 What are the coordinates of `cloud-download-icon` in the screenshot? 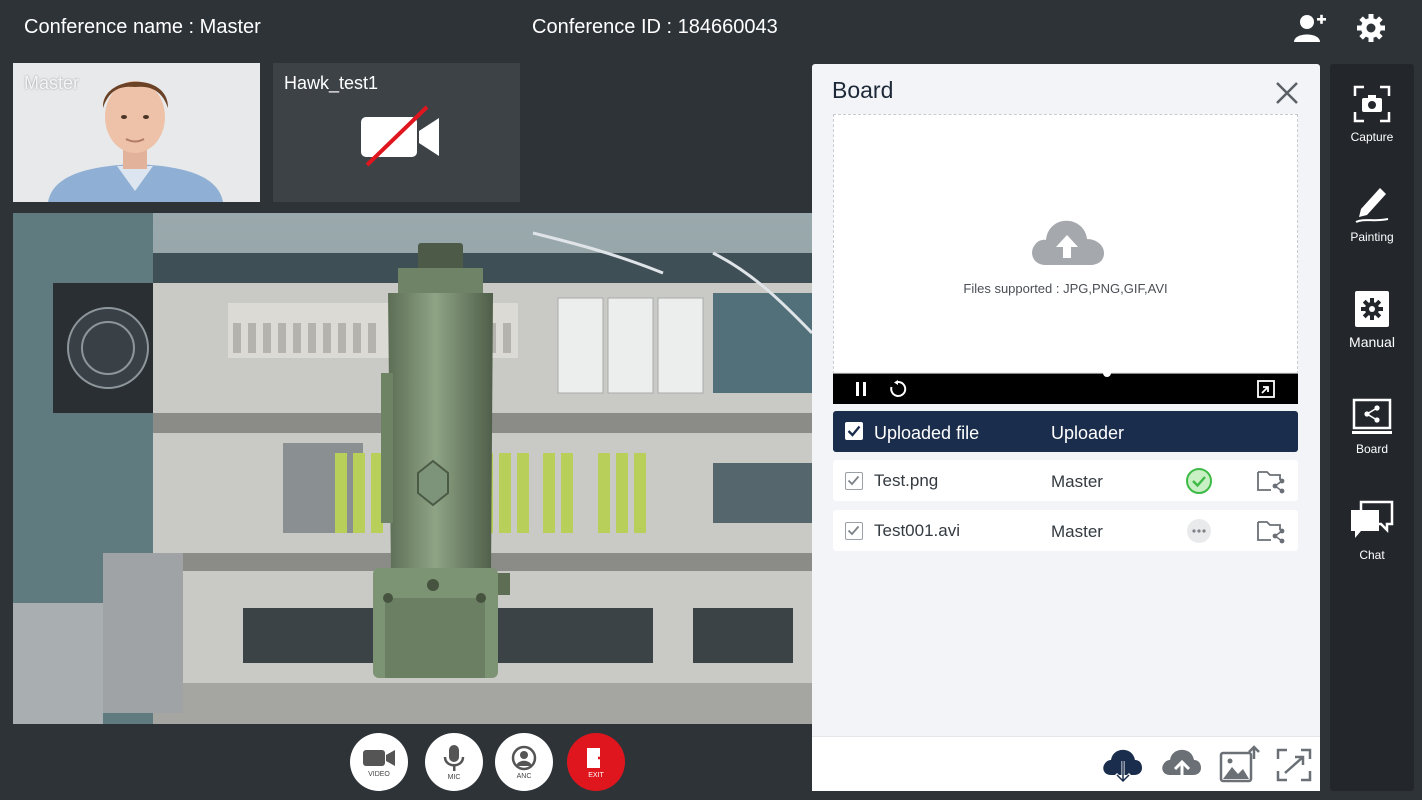 It's located at (1122, 765).